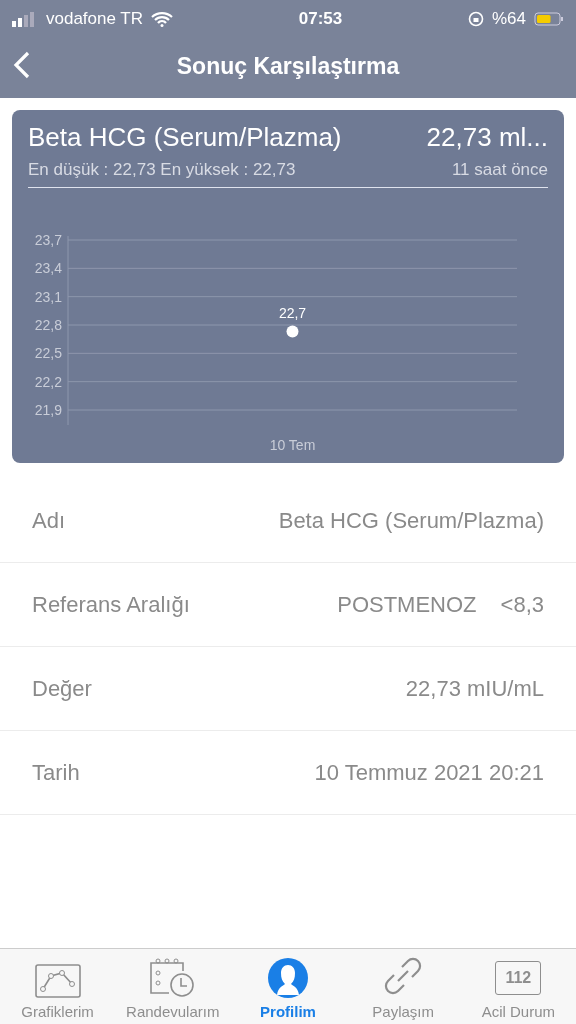  Describe the element at coordinates (48, 267) in the screenshot. I see `y-tick-label: 23,4` at that location.